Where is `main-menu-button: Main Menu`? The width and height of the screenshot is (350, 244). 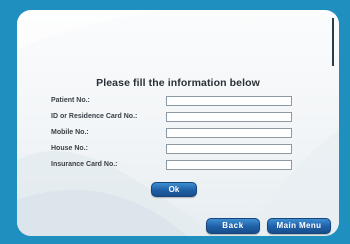
main-menu-button: Main Menu is located at coordinates (299, 226).